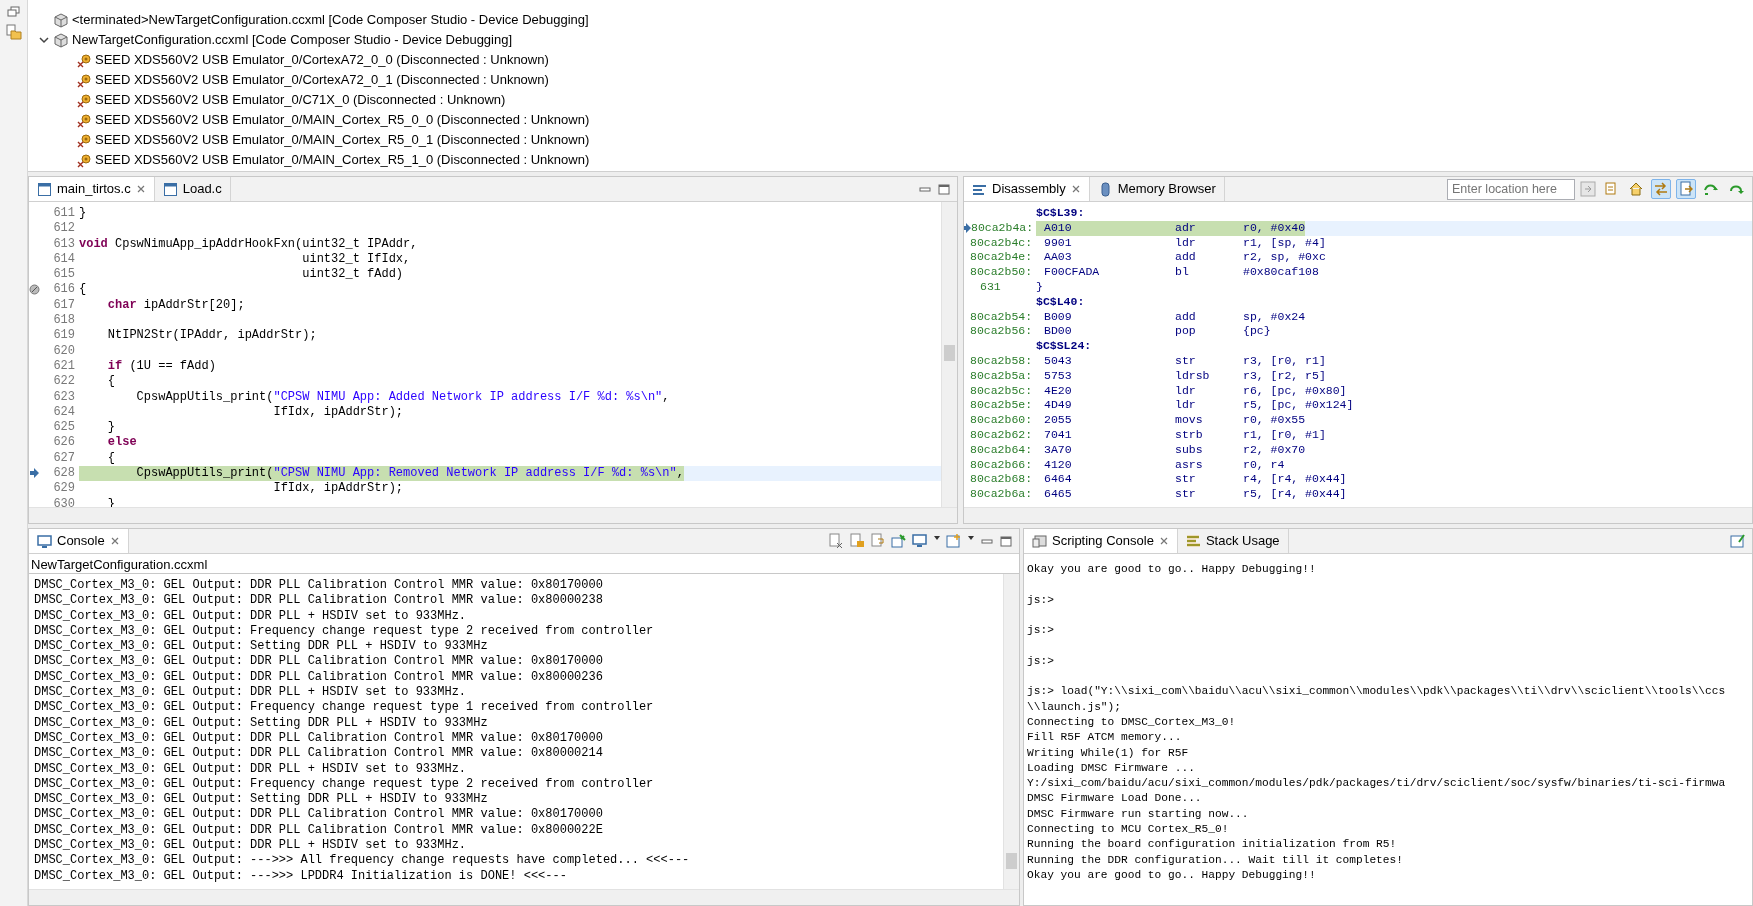  What do you see at coordinates (1101, 541) in the screenshot?
I see `view-tab: Scripting Console` at bounding box center [1101, 541].